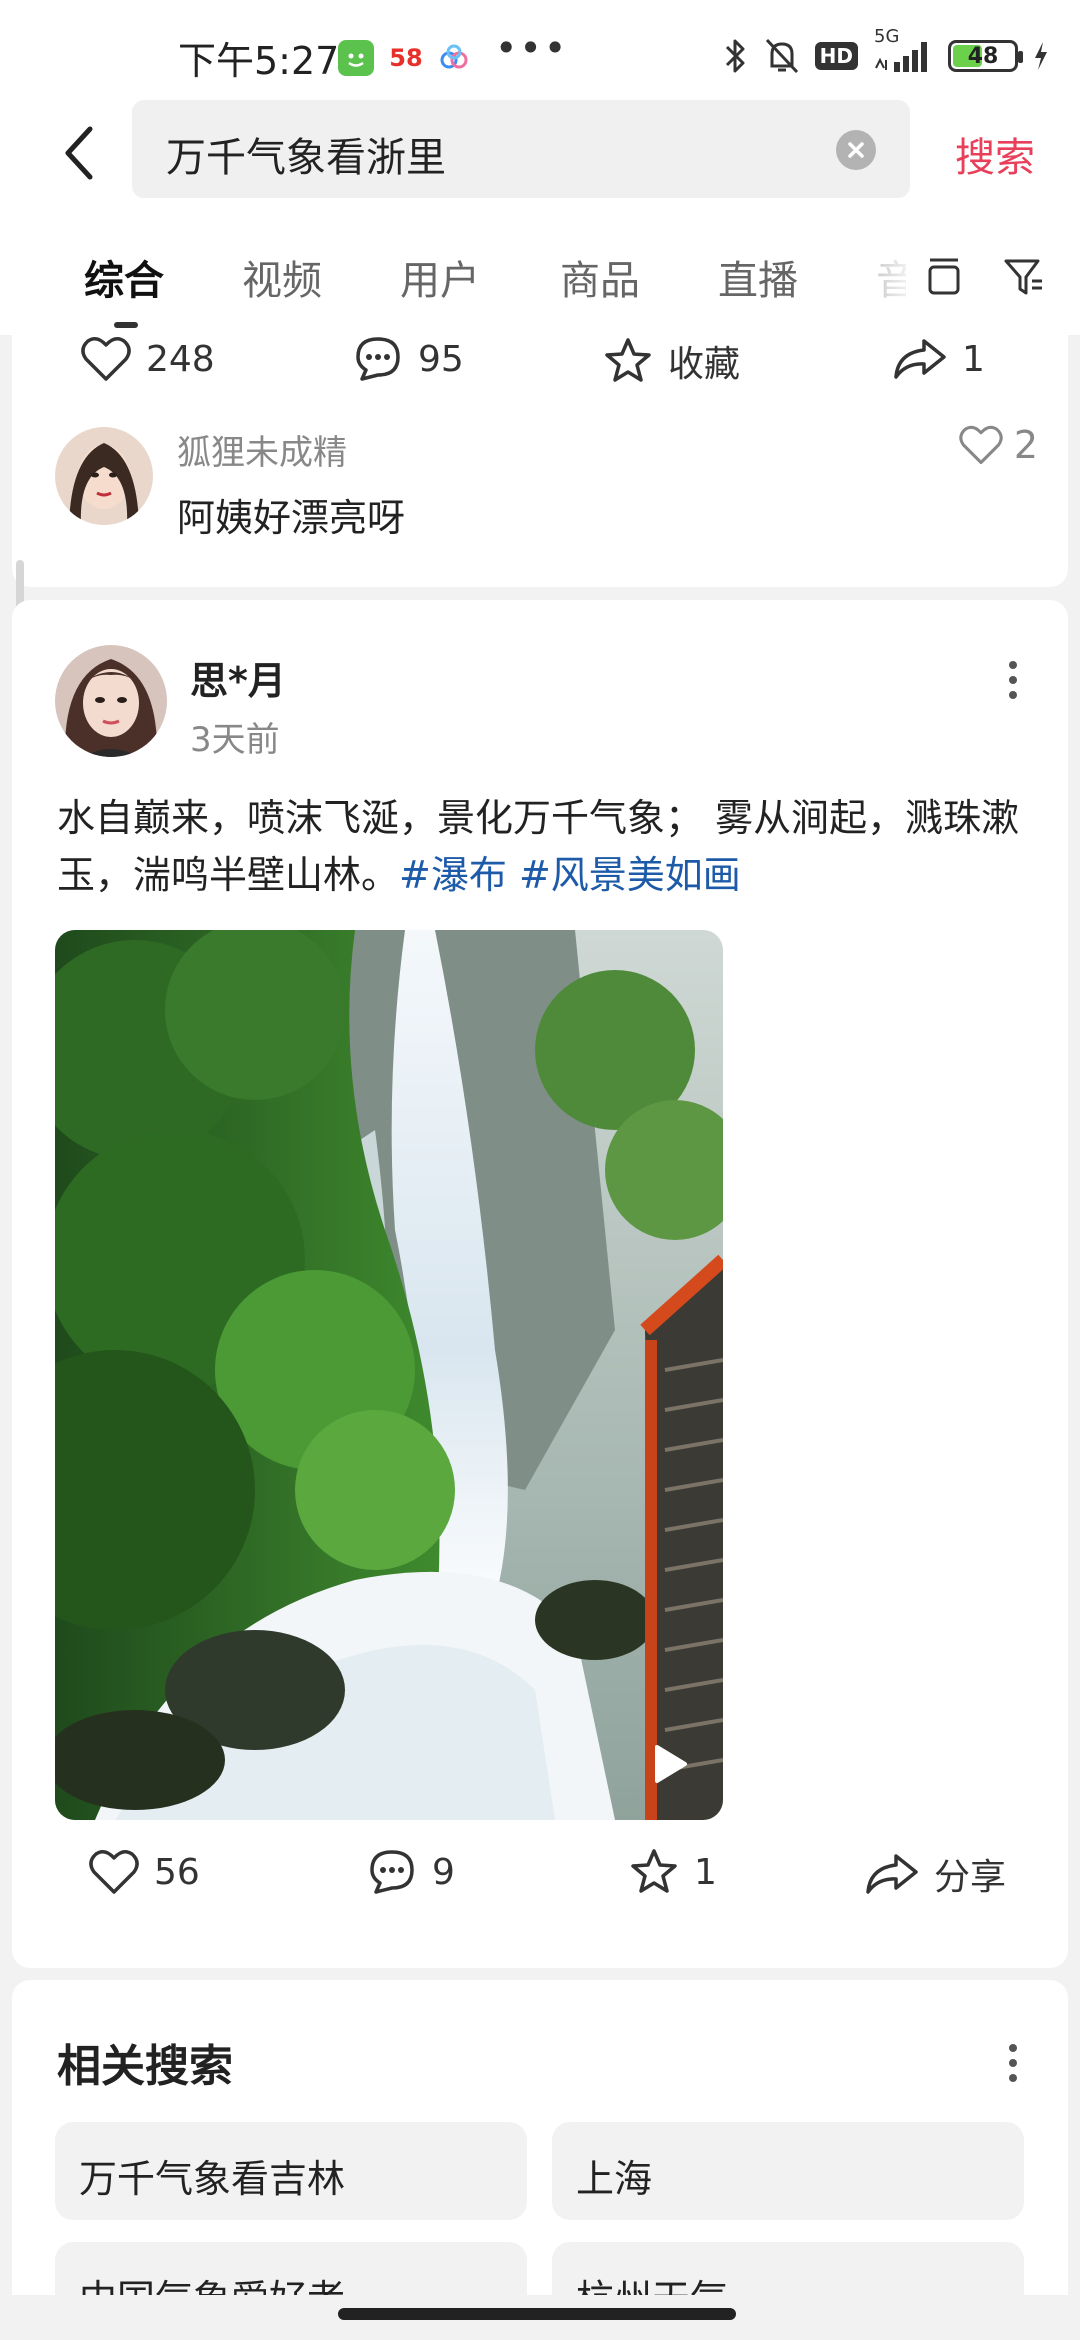  Describe the element at coordinates (890, 272) in the screenshot. I see `tab-fade` at that location.